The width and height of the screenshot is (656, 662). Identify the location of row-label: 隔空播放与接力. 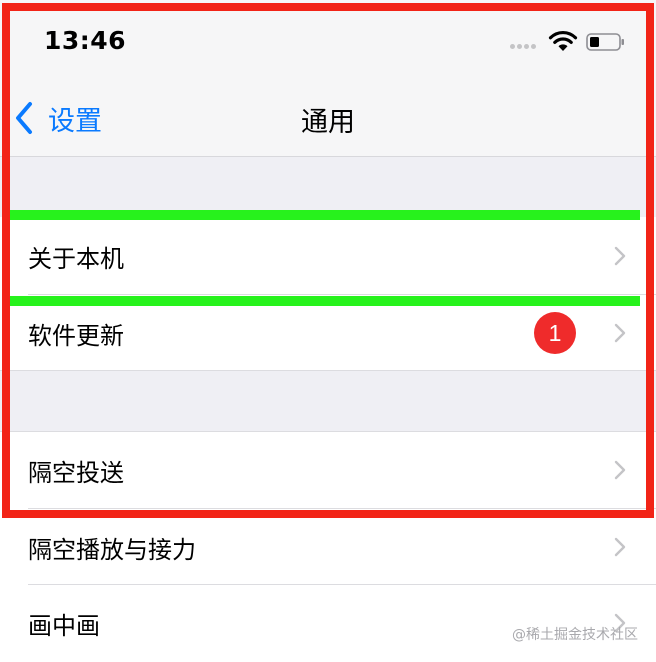
(112, 549).